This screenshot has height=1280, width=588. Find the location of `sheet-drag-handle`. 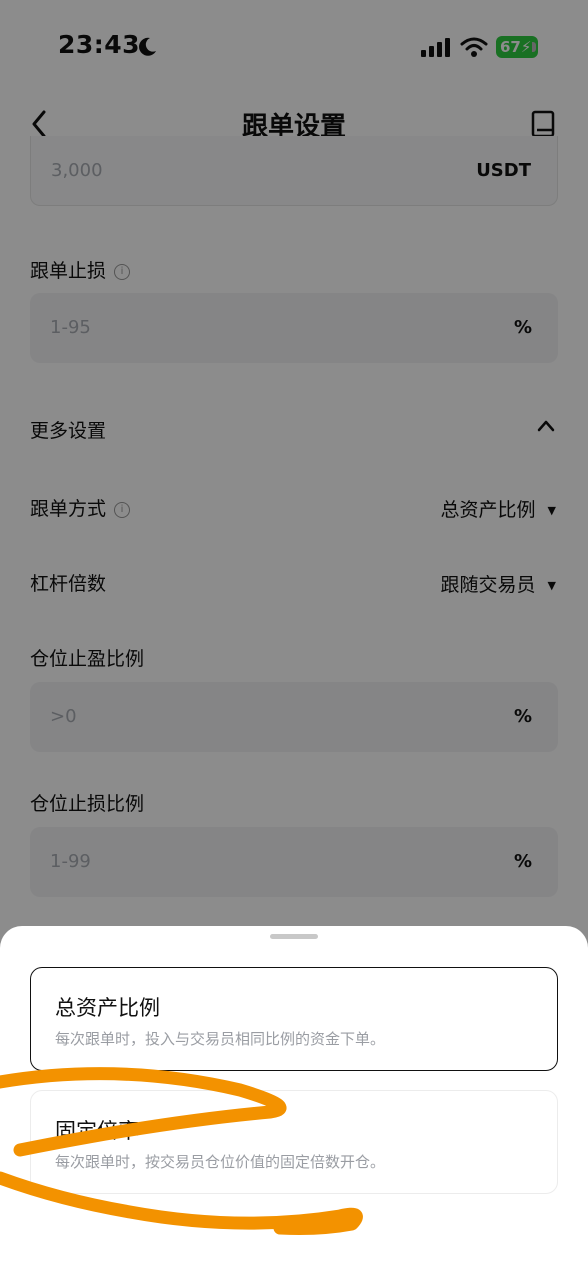

sheet-drag-handle is located at coordinates (294, 936).